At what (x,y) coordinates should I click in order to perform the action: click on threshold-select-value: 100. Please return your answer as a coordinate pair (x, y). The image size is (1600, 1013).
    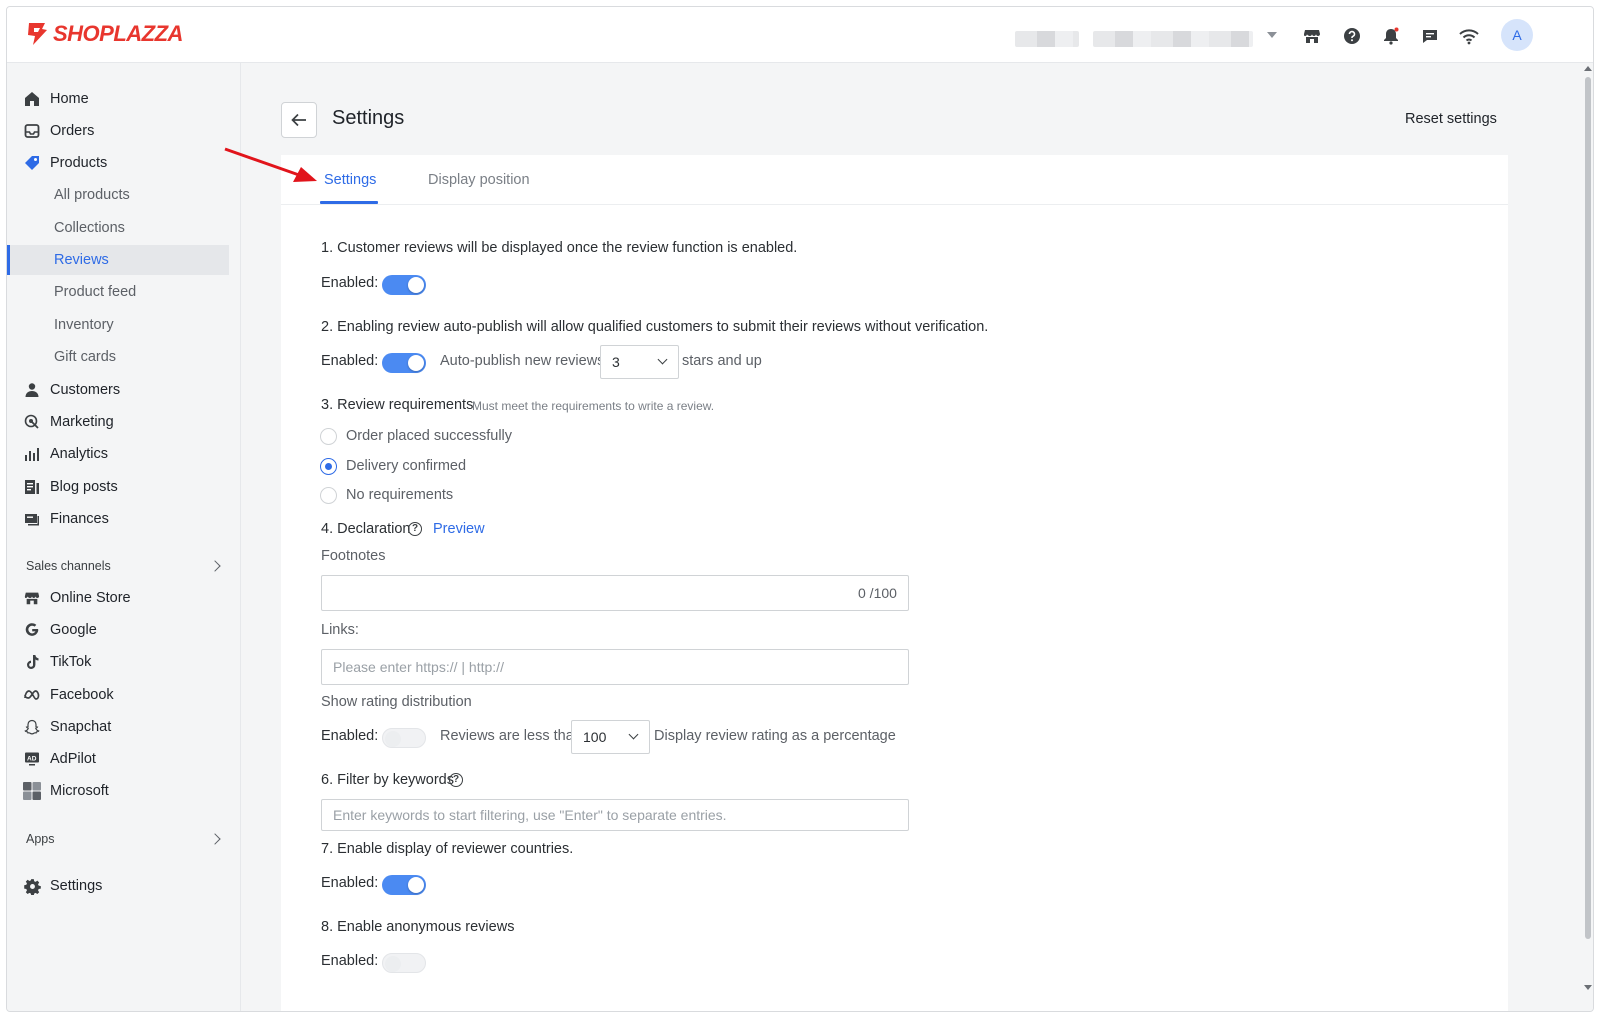
    Looking at the image, I should click on (595, 737).